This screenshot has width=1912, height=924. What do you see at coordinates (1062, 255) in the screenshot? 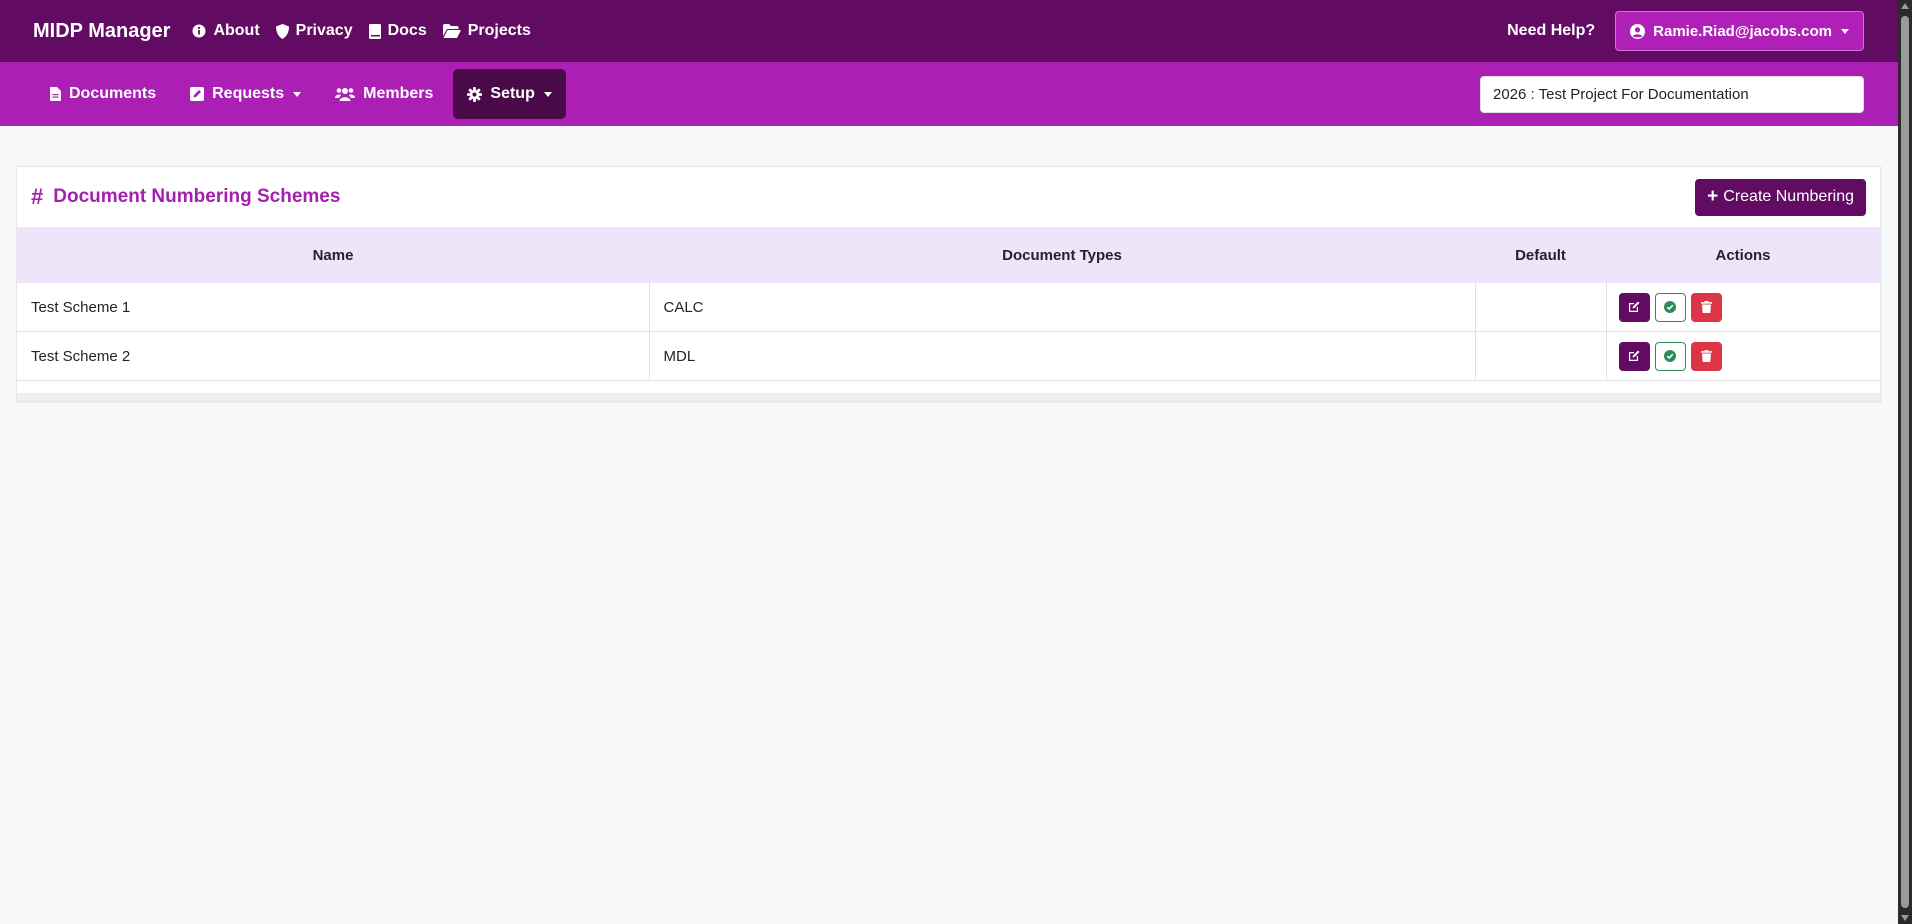
I see `column-header-document-types: Document Types` at bounding box center [1062, 255].